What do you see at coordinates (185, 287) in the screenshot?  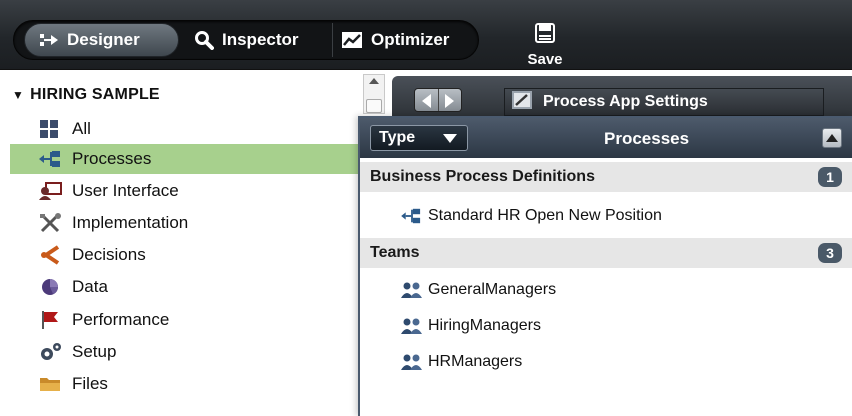 I see `library-item-data: Data` at bounding box center [185, 287].